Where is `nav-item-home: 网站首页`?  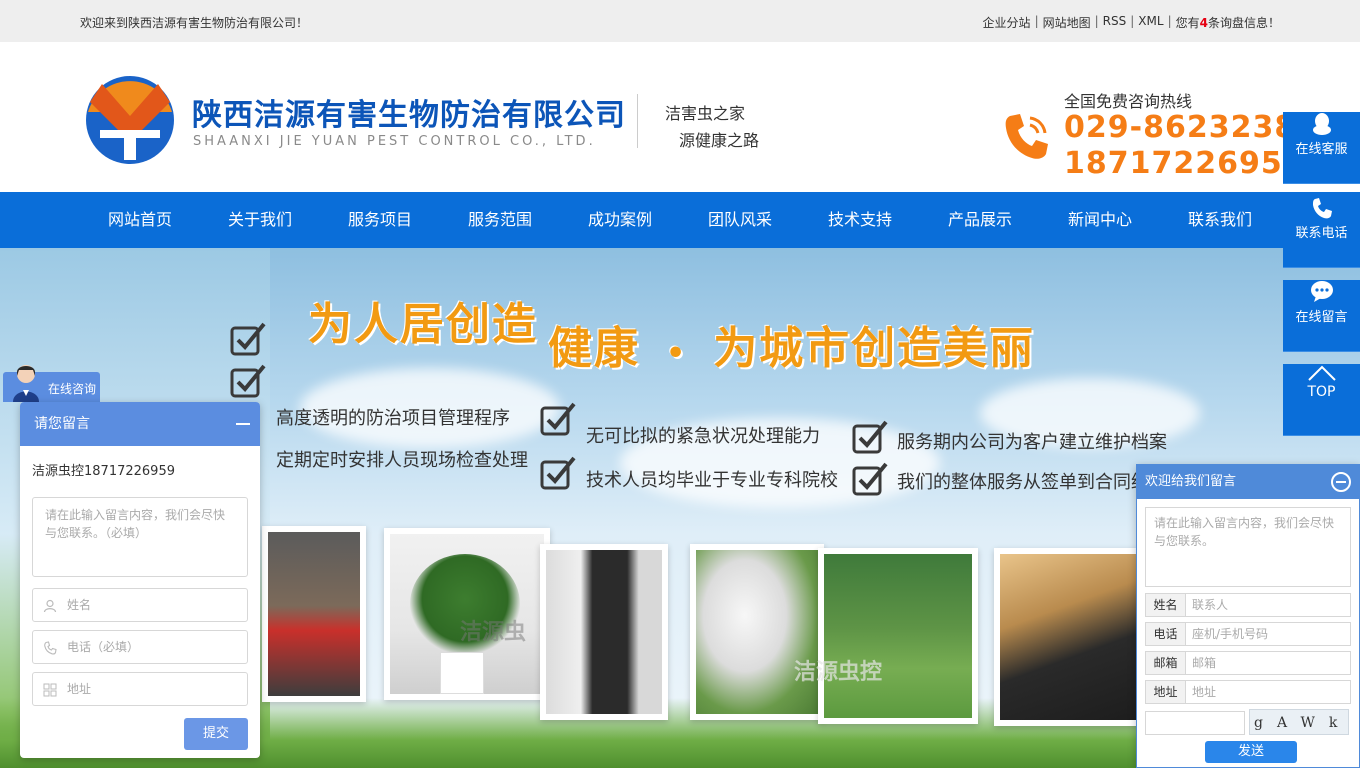
nav-item-home: 网站首页 is located at coordinates (140, 220).